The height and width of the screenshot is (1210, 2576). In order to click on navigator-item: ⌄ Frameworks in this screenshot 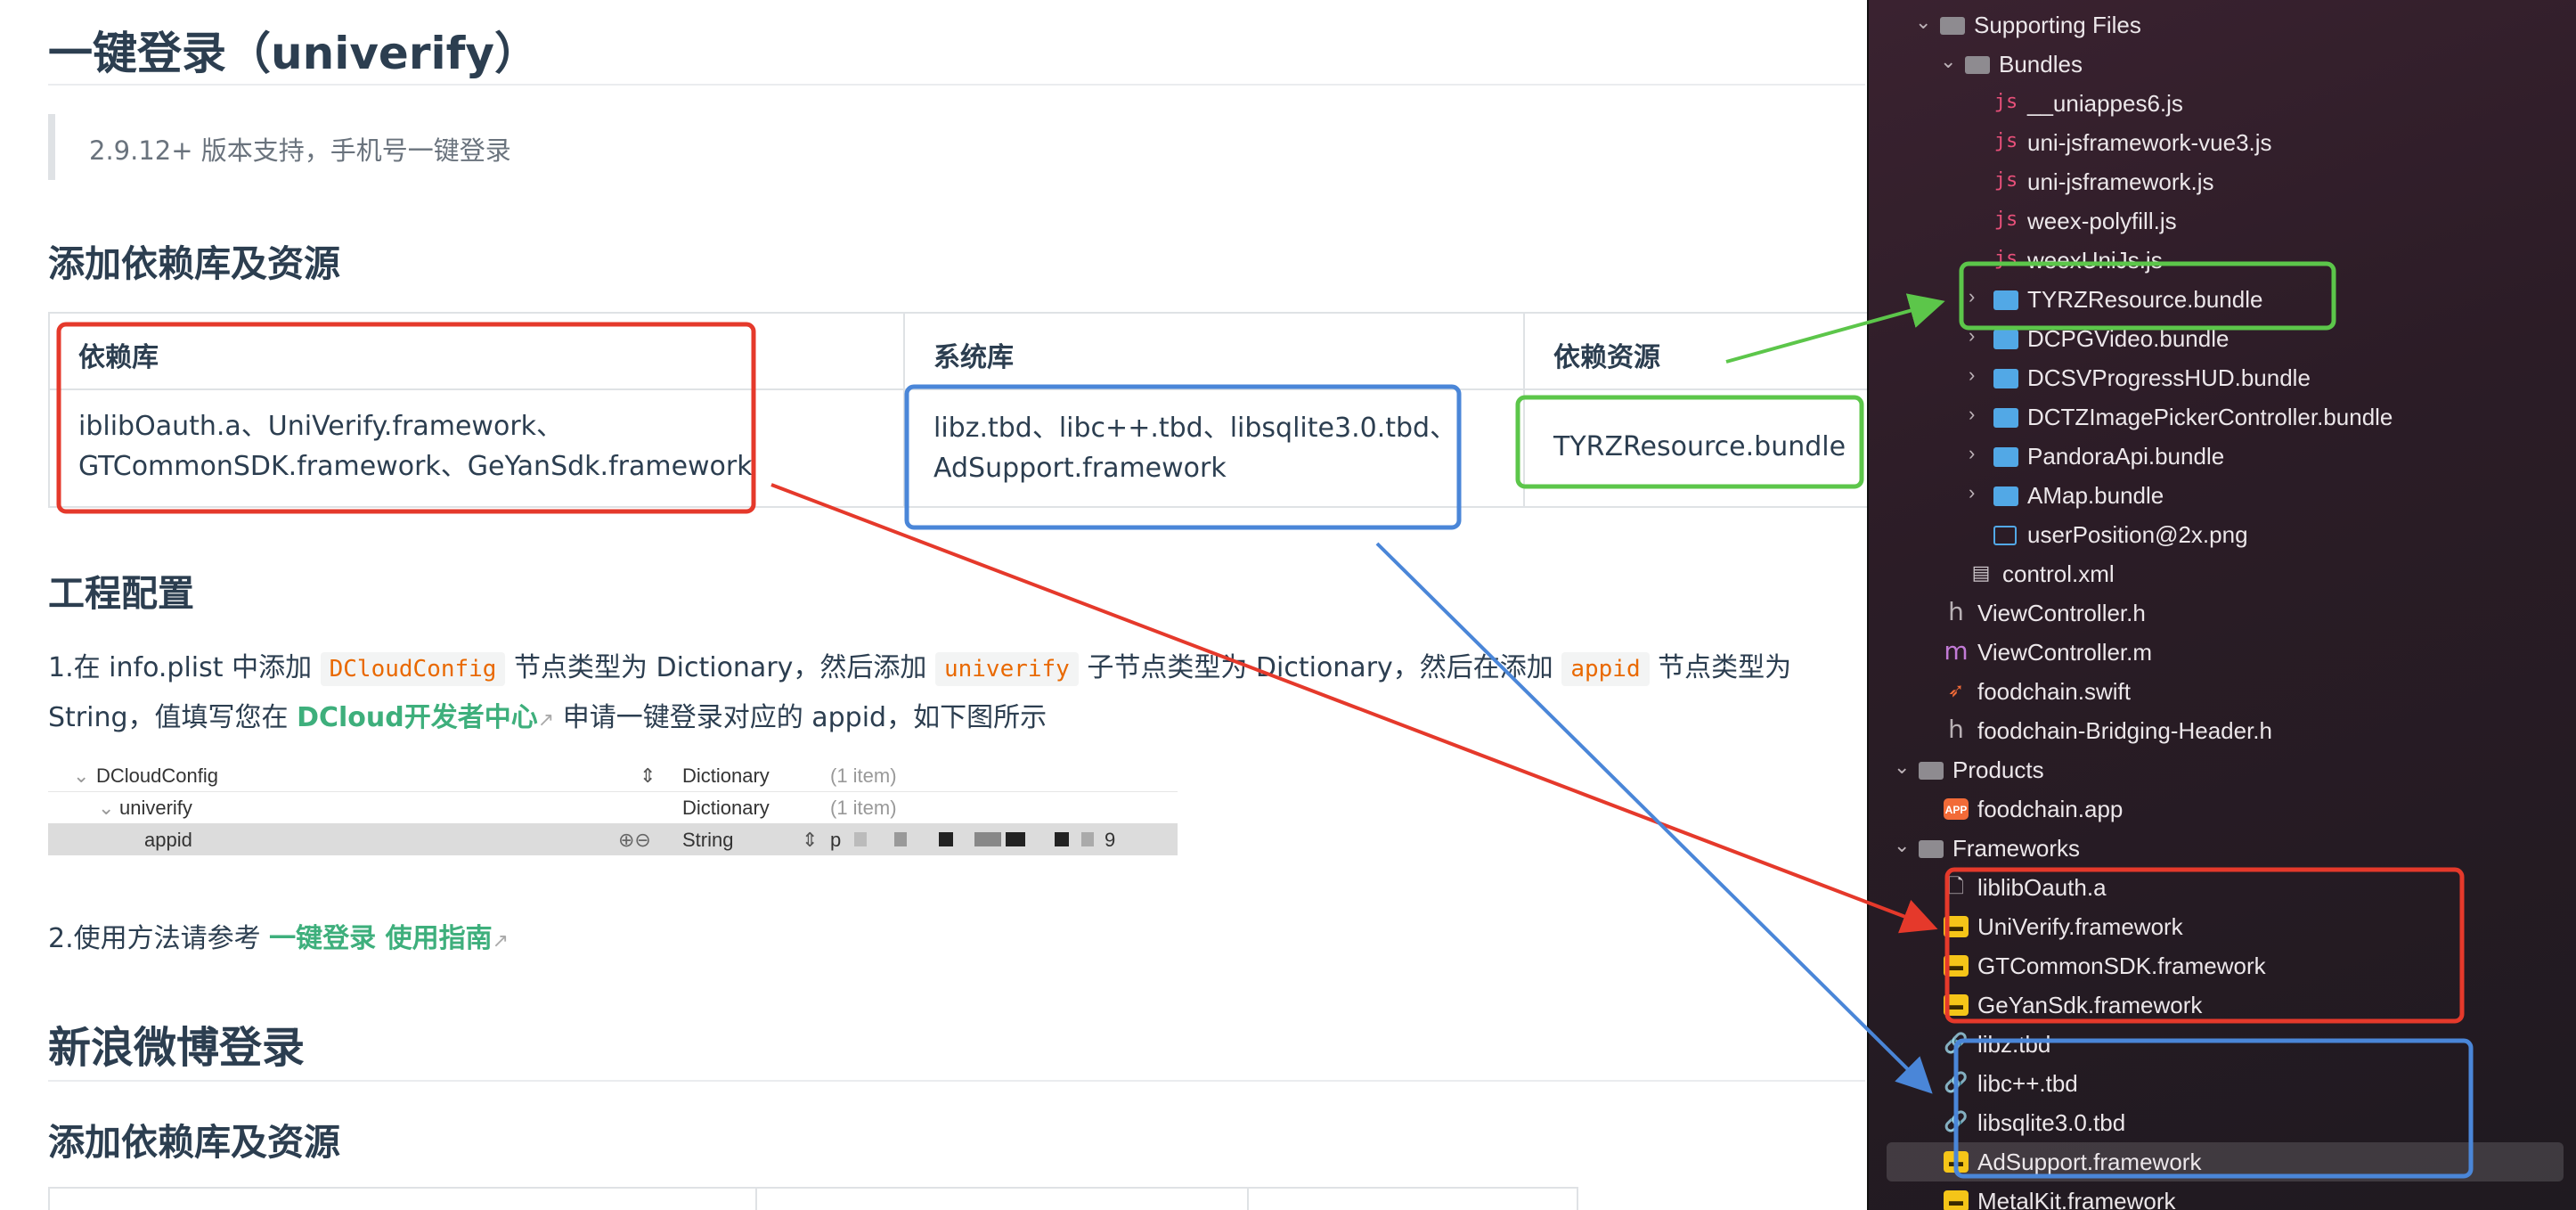, I will do `click(2222, 849)`.